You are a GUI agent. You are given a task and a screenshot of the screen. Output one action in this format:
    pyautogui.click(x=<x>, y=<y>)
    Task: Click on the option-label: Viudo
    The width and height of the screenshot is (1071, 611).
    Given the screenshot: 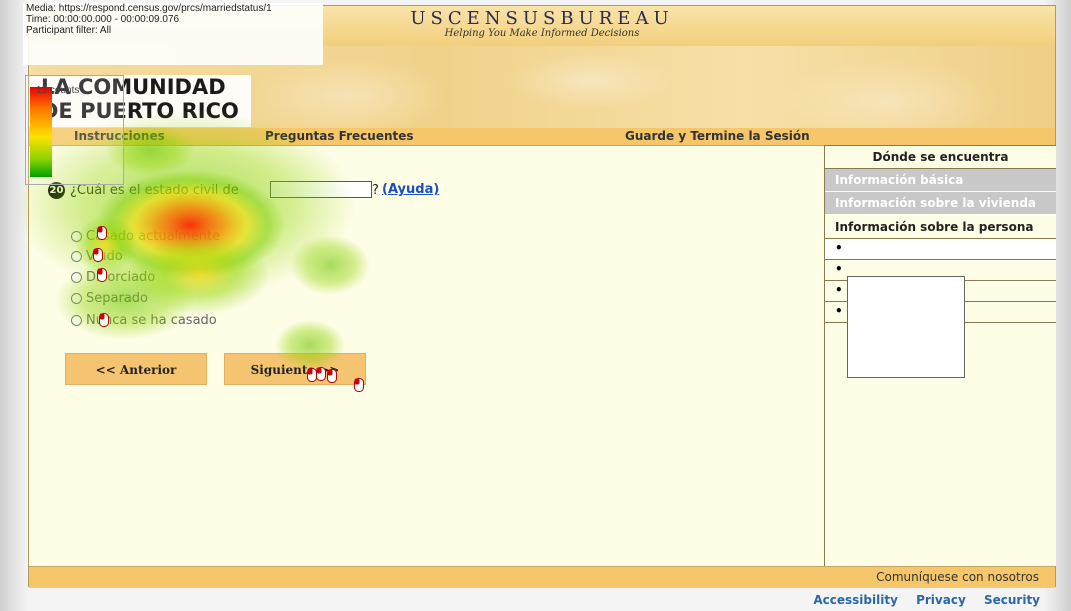 What is the action you would take?
    pyautogui.click(x=104, y=256)
    